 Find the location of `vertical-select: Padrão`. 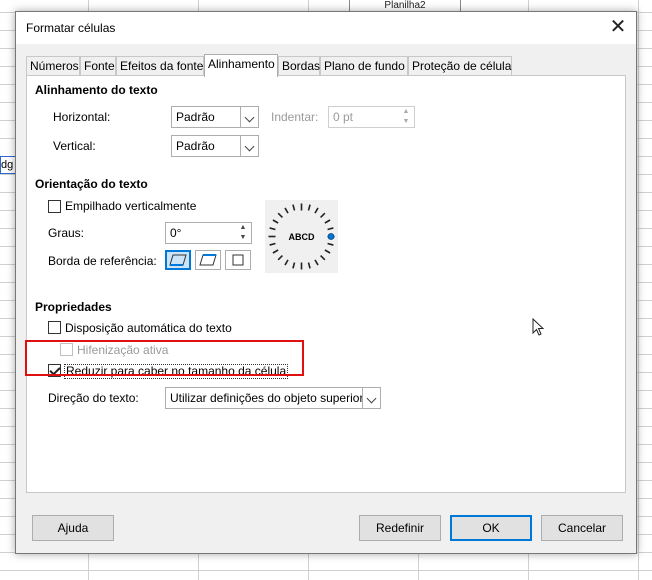

vertical-select: Padrão is located at coordinates (215, 146).